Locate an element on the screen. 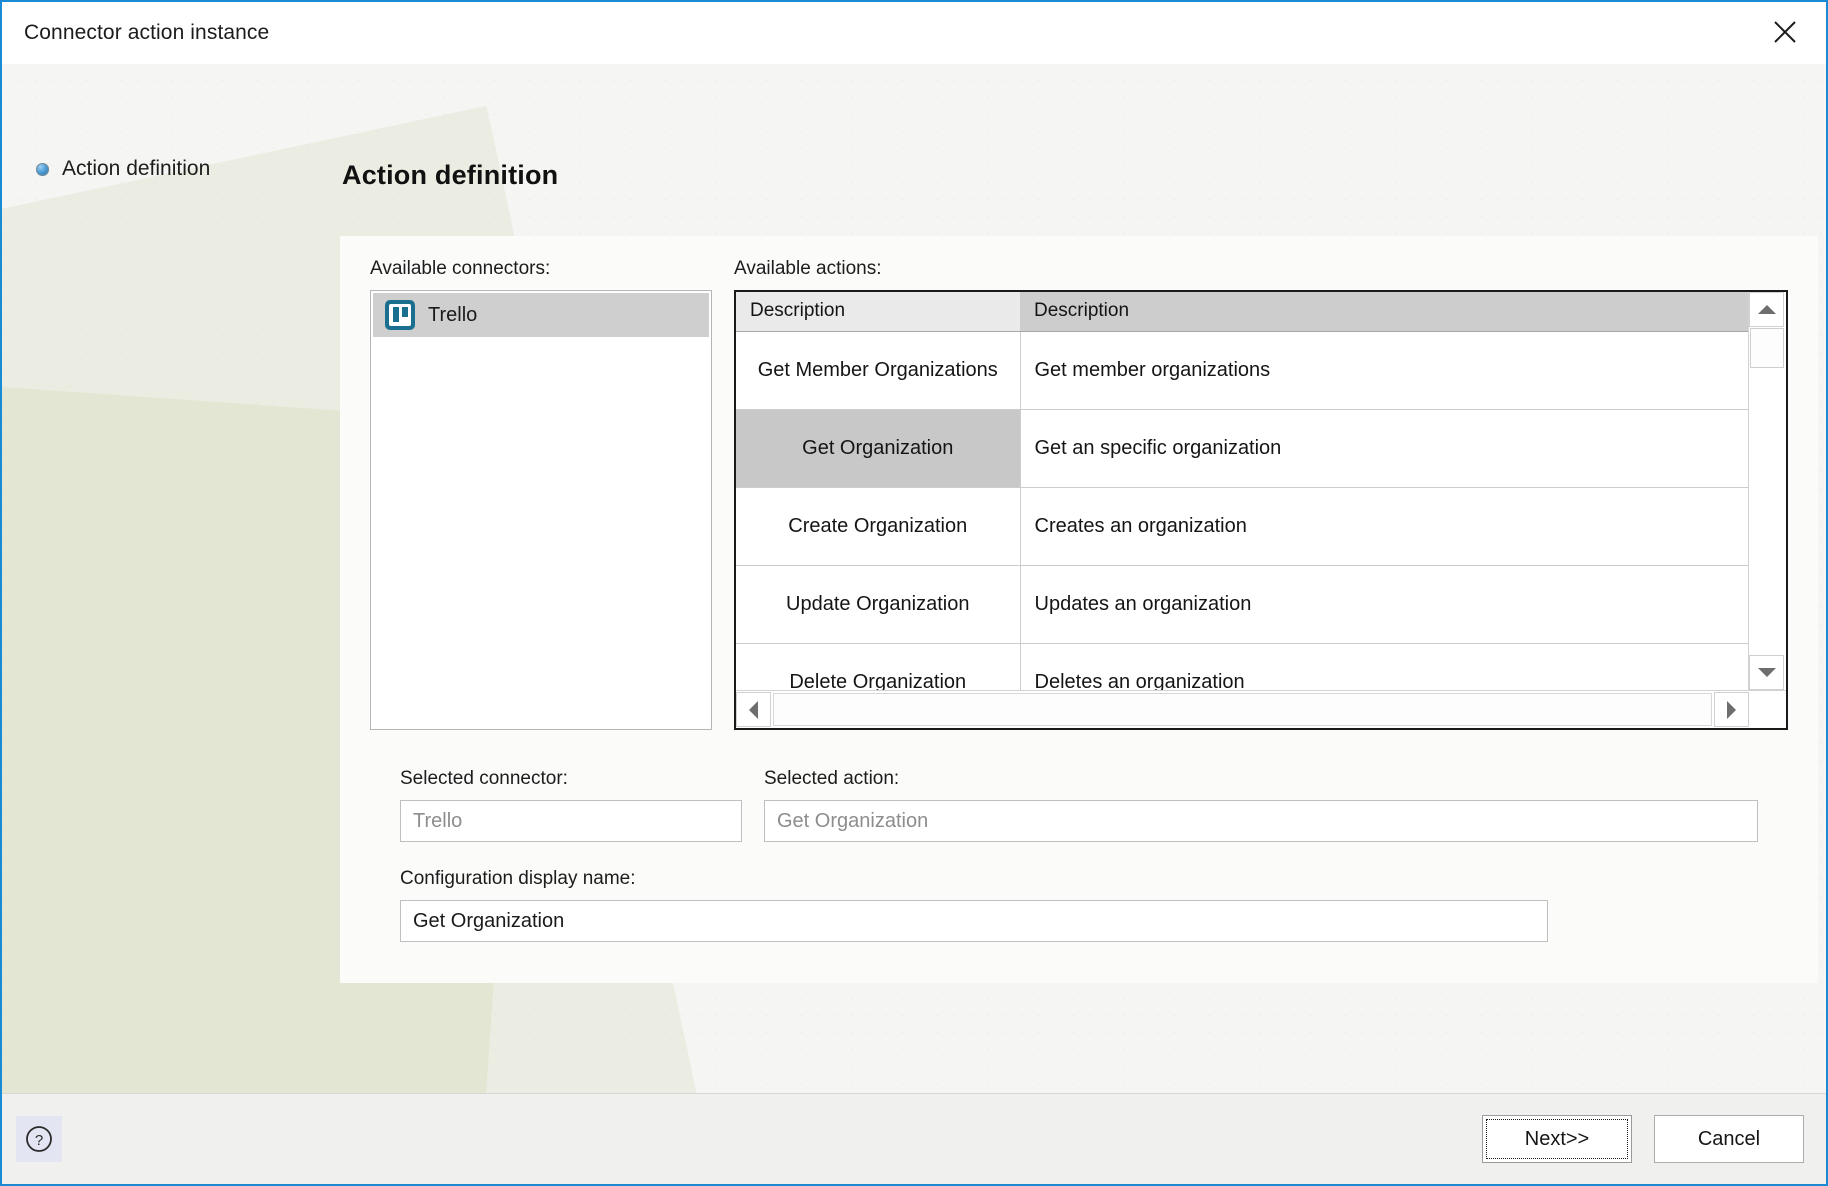 The image size is (1828, 1186). title-bar: Connector action instance is located at coordinates (914, 33).